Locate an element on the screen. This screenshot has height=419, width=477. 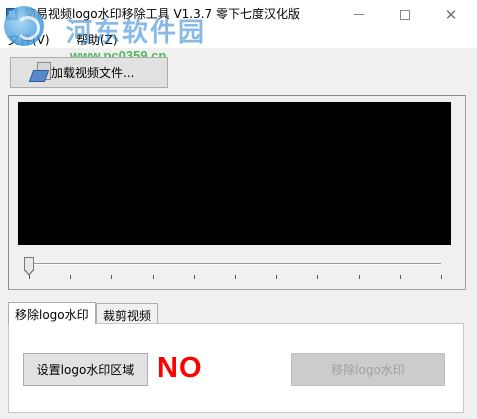
menu-help: 帮助(Z) is located at coordinates (97, 39).